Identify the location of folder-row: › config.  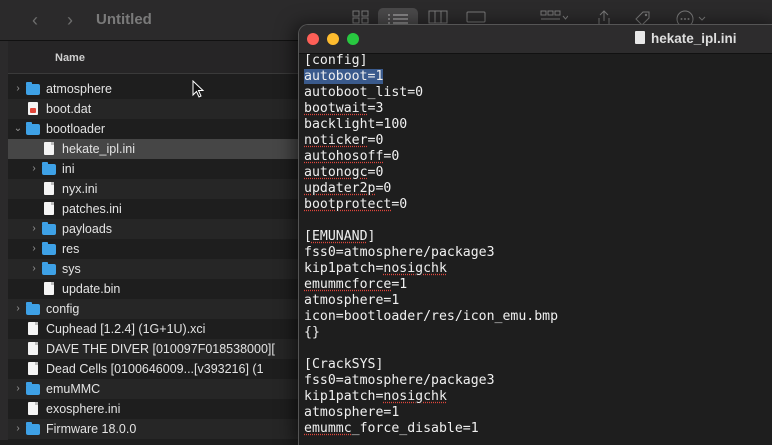
(153, 309).